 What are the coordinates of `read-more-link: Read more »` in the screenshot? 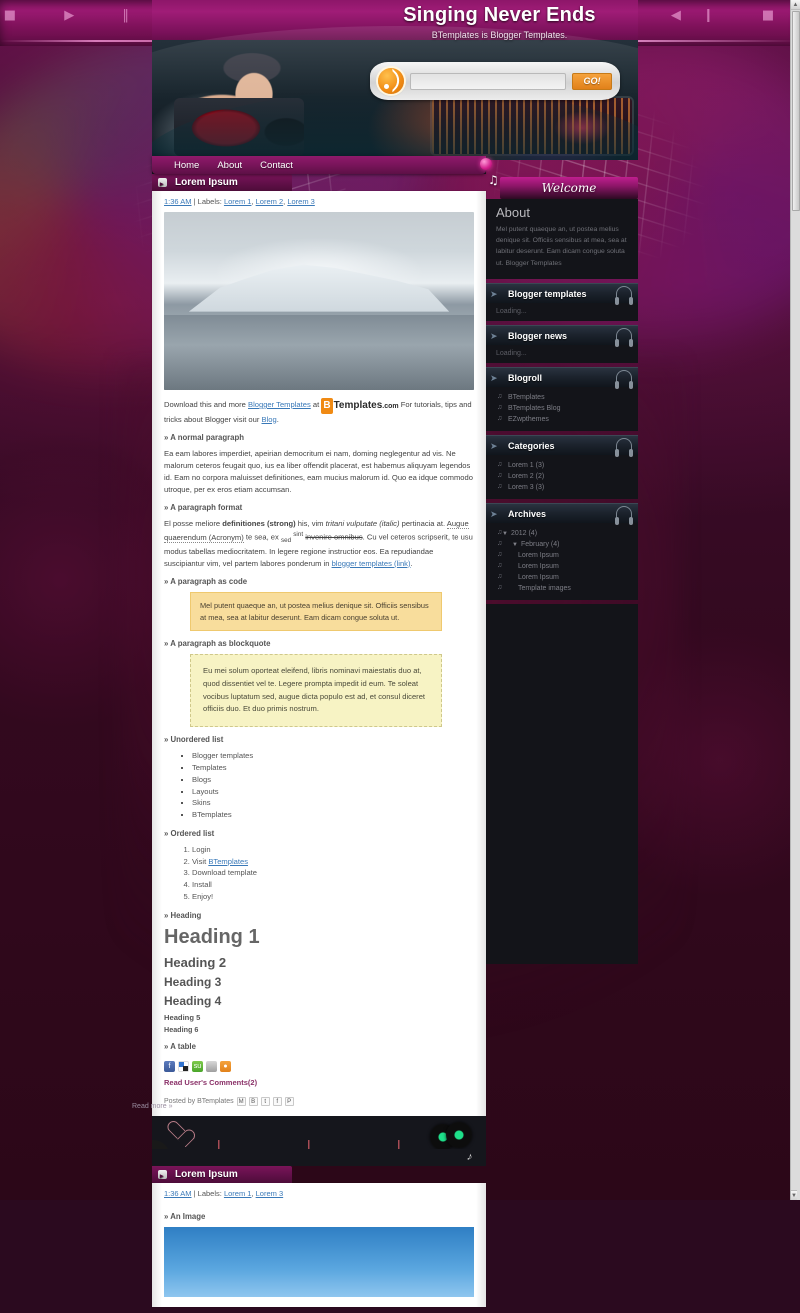 It's located at (152, 1106).